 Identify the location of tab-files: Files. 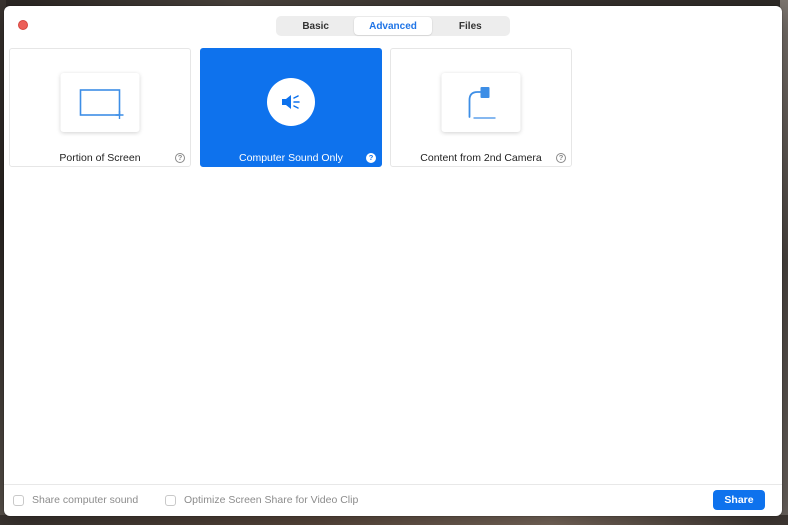
(470, 26).